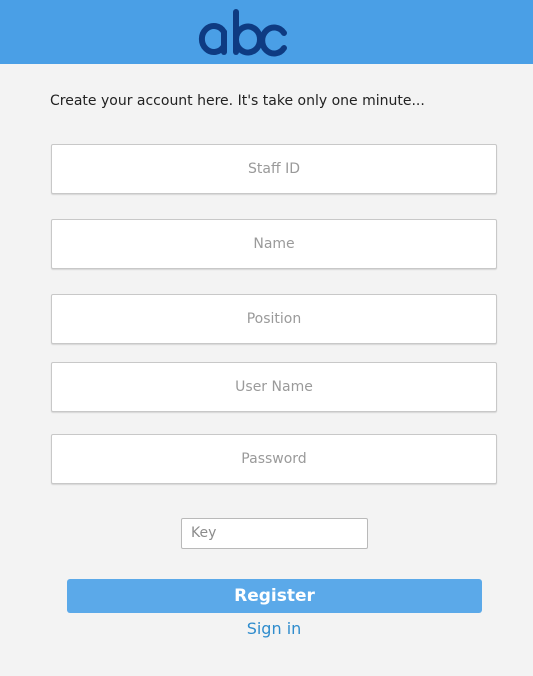 This screenshot has width=533, height=676. I want to click on position-field: Position, so click(274, 319).